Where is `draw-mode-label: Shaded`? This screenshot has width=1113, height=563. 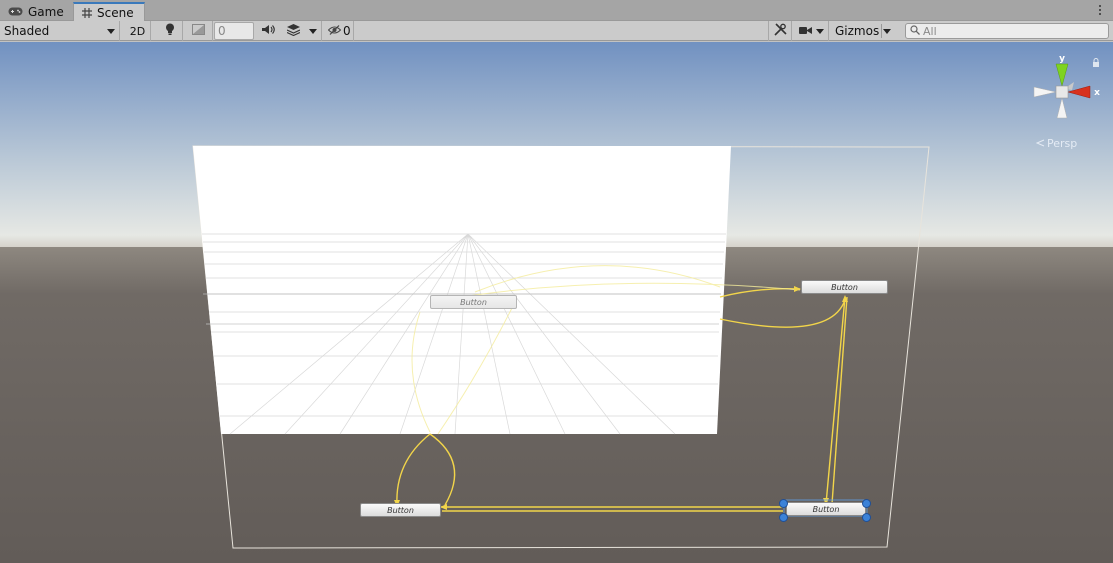
draw-mode-label: Shaded is located at coordinates (27, 31).